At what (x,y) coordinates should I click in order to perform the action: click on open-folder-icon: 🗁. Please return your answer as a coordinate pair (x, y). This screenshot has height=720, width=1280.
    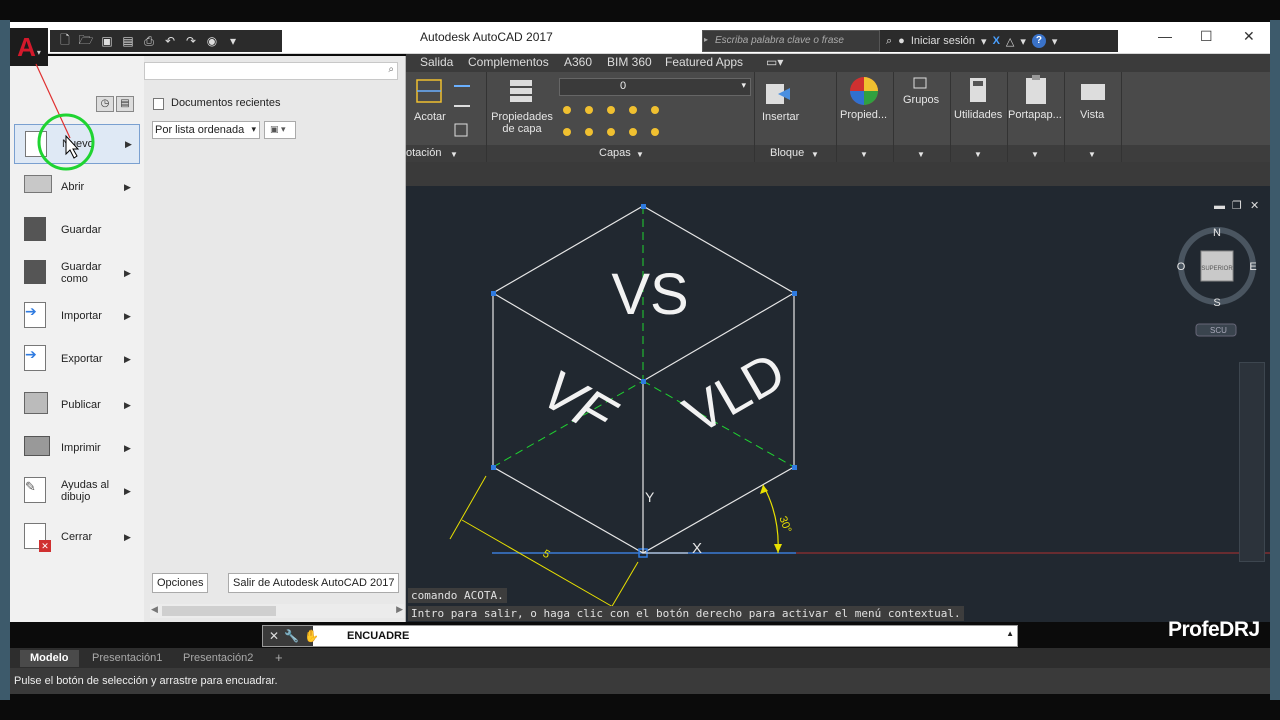
    Looking at the image, I should click on (86, 41).